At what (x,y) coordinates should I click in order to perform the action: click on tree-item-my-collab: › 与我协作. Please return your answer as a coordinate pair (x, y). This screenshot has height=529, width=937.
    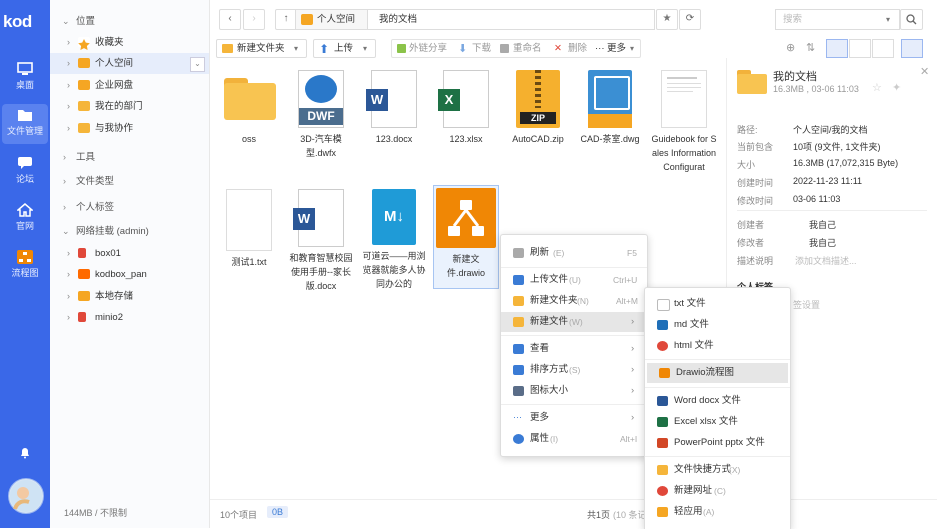
    Looking at the image, I should click on (129, 128).